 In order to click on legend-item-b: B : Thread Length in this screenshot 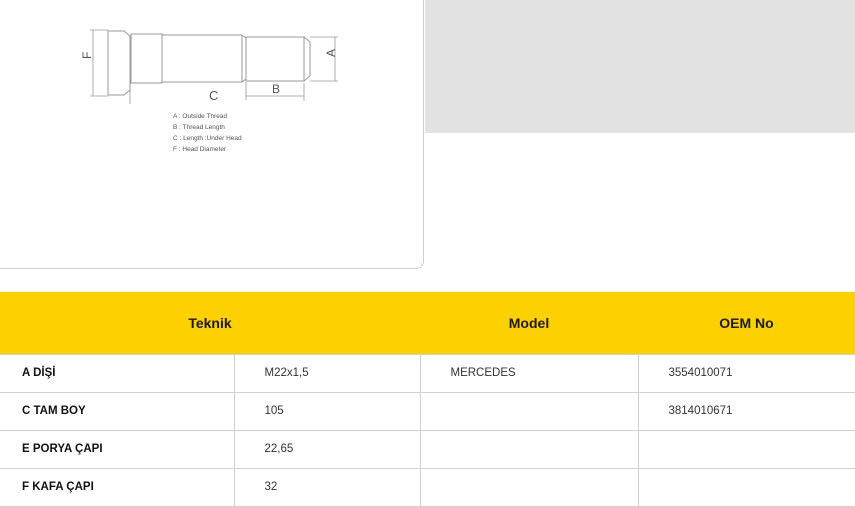, I will do `click(199, 127)`.